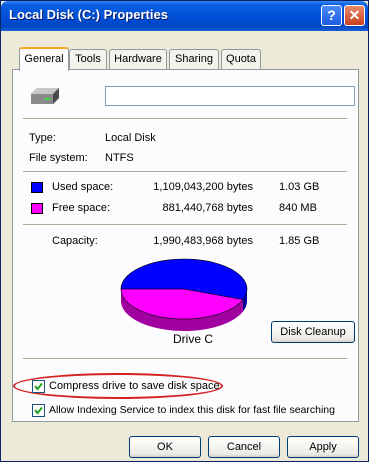  Describe the element at coordinates (42, 138) in the screenshot. I see `type-label: Type:` at that location.